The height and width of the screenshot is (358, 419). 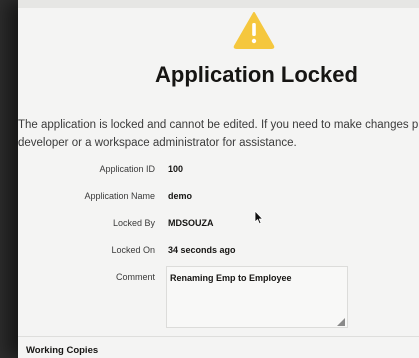 I want to click on resize-grip-icon, so click(x=341, y=322).